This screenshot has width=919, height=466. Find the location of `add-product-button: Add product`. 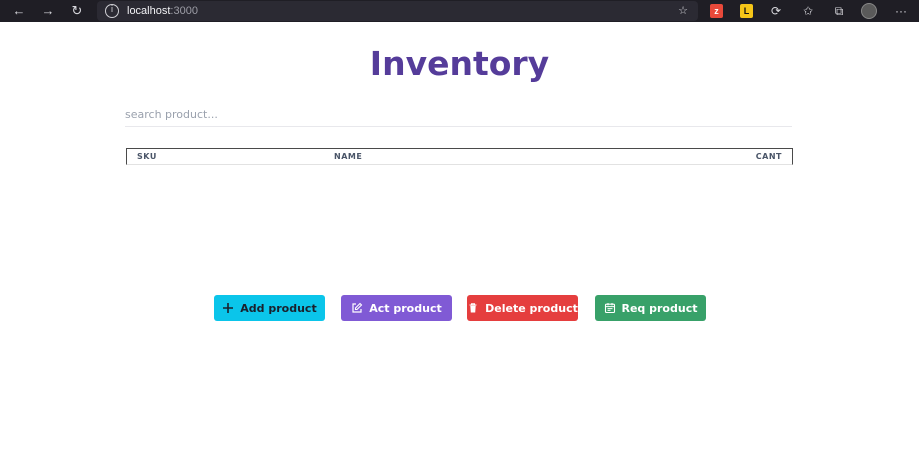

add-product-button: Add product is located at coordinates (269, 308).